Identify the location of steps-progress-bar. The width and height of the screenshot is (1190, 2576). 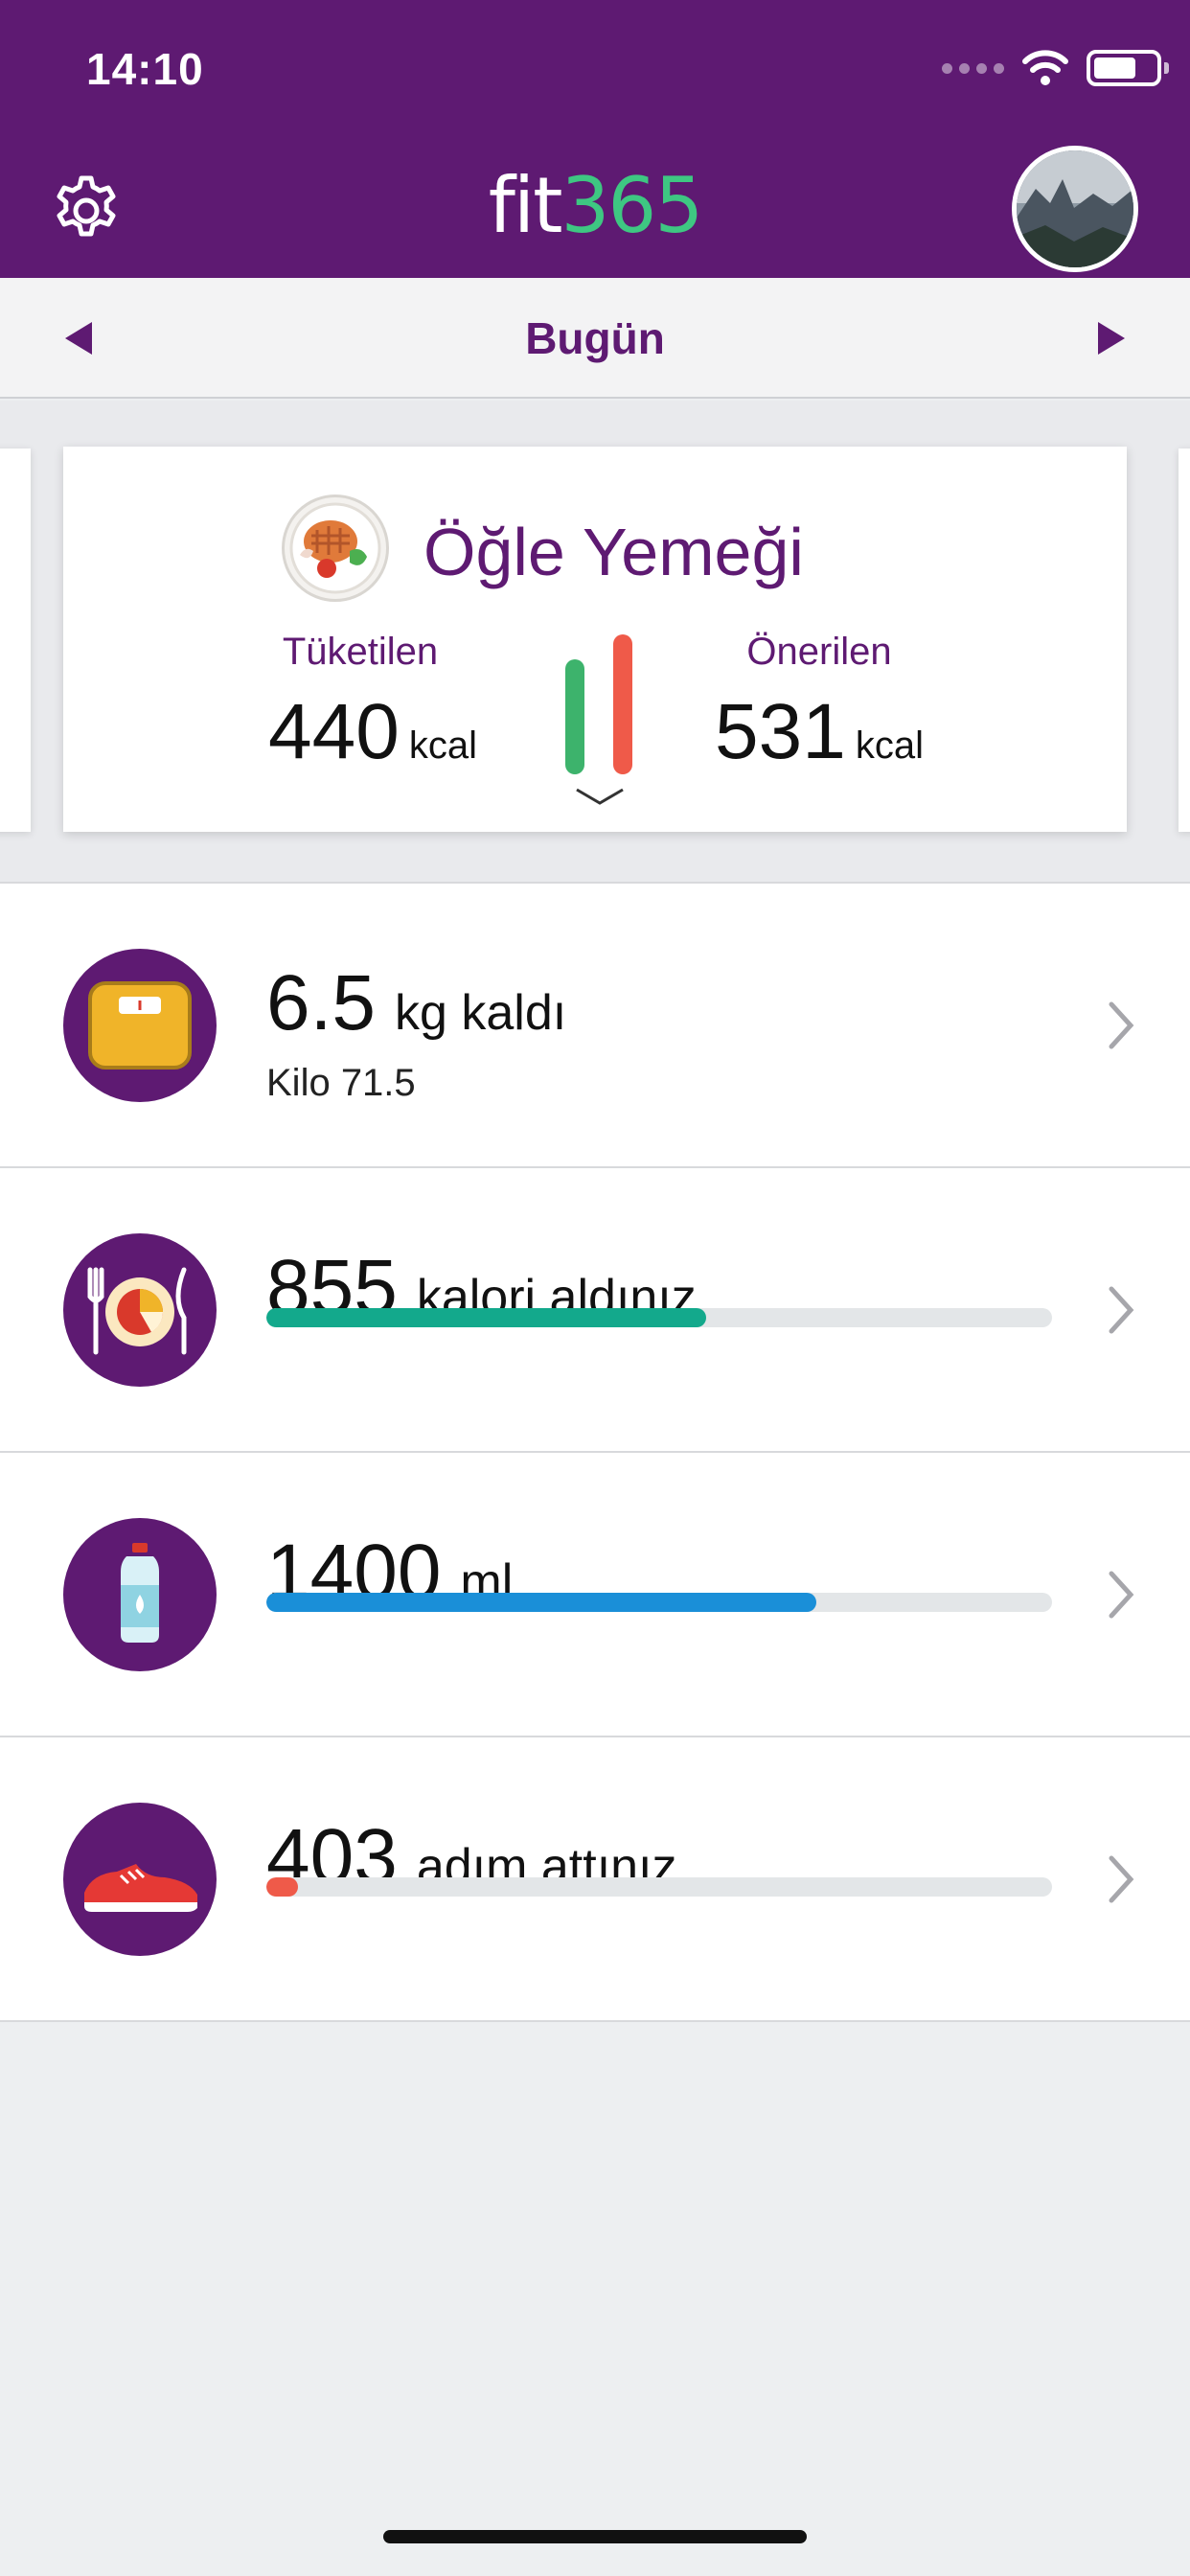
(659, 1887).